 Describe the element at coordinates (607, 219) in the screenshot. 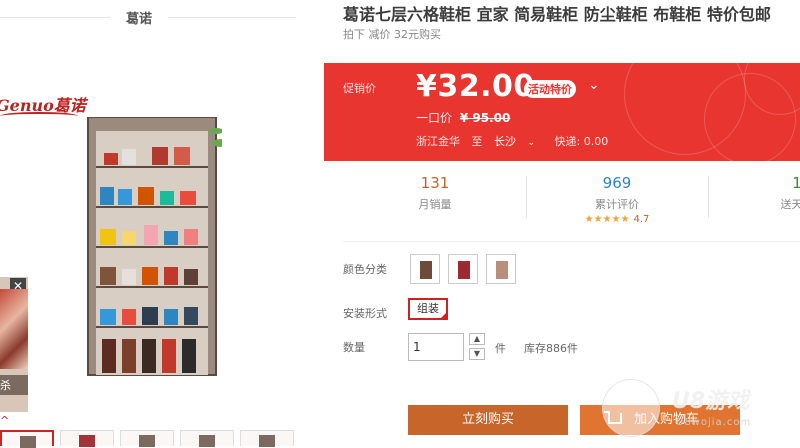

I see `star-icon: ★★★★★` at that location.